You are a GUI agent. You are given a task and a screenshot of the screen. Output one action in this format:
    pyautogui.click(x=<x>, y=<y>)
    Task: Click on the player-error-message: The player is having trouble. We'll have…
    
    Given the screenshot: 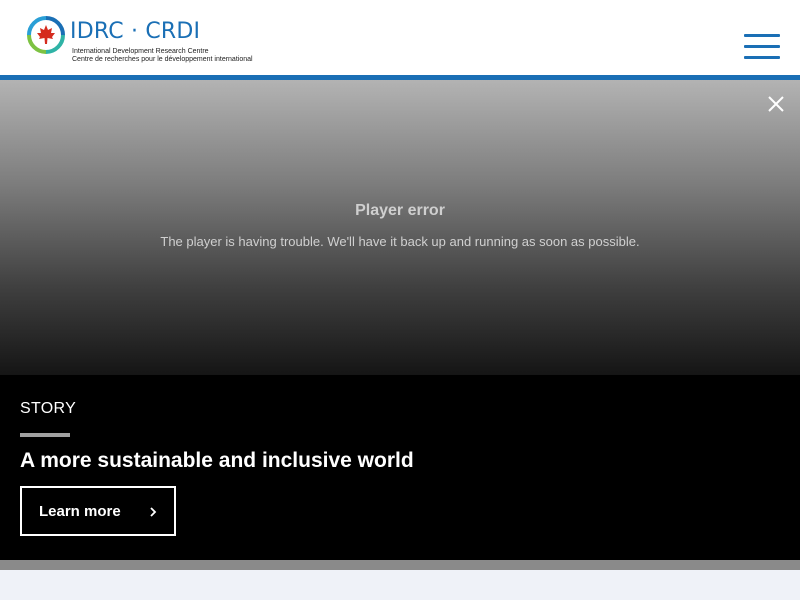 What is the action you would take?
    pyautogui.click(x=400, y=241)
    